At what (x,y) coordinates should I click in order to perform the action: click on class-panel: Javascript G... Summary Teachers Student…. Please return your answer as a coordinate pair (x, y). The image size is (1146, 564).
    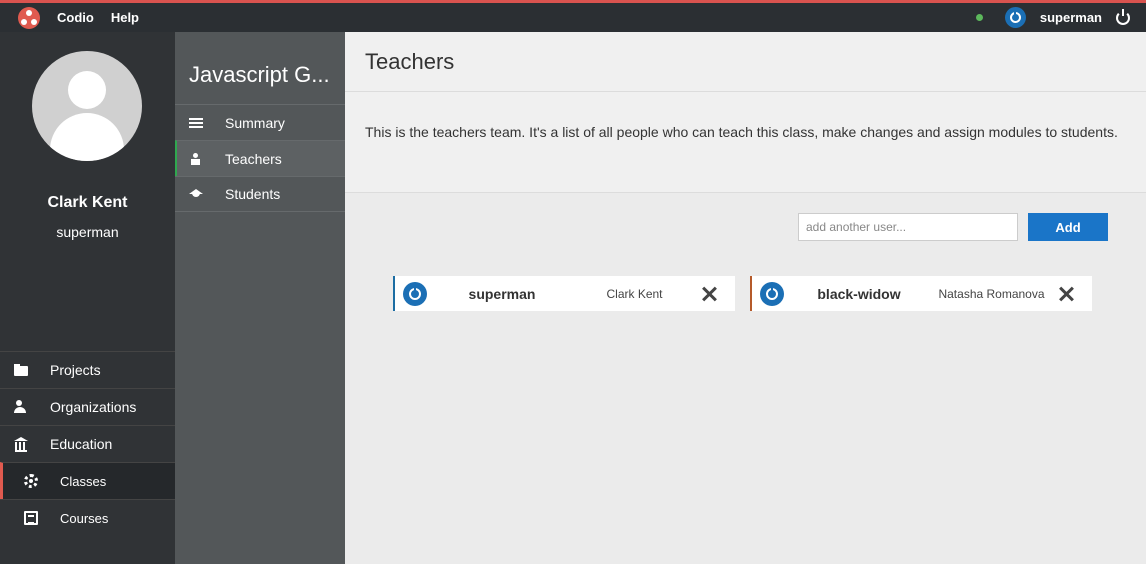
    Looking at the image, I should click on (260, 298).